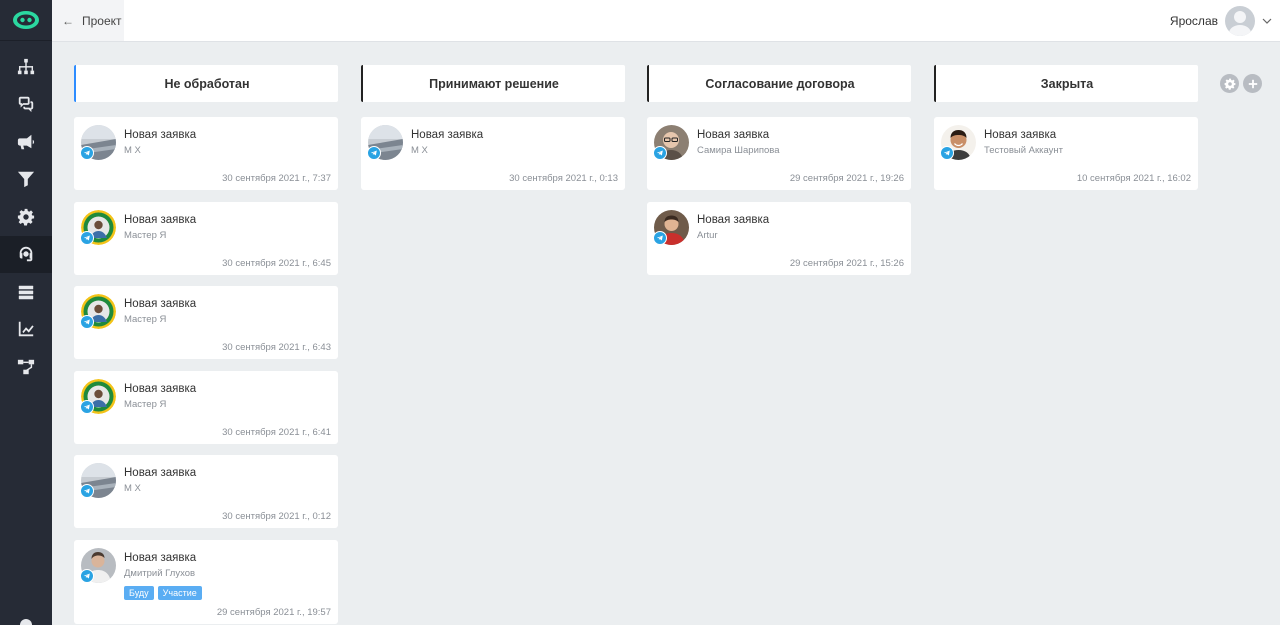 This screenshot has height=625, width=1280. What do you see at coordinates (707, 235) in the screenshot?
I see `contact-name: Artur` at bounding box center [707, 235].